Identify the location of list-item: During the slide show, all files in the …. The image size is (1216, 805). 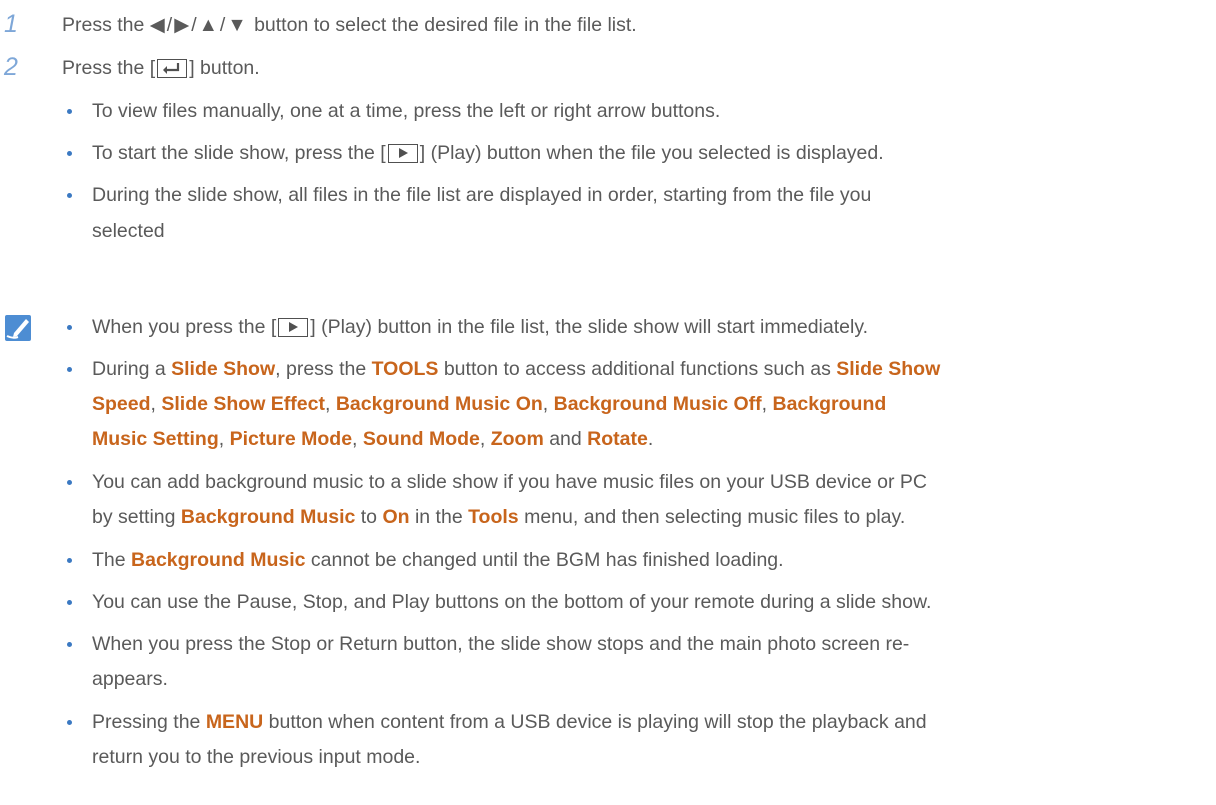
(482, 195).